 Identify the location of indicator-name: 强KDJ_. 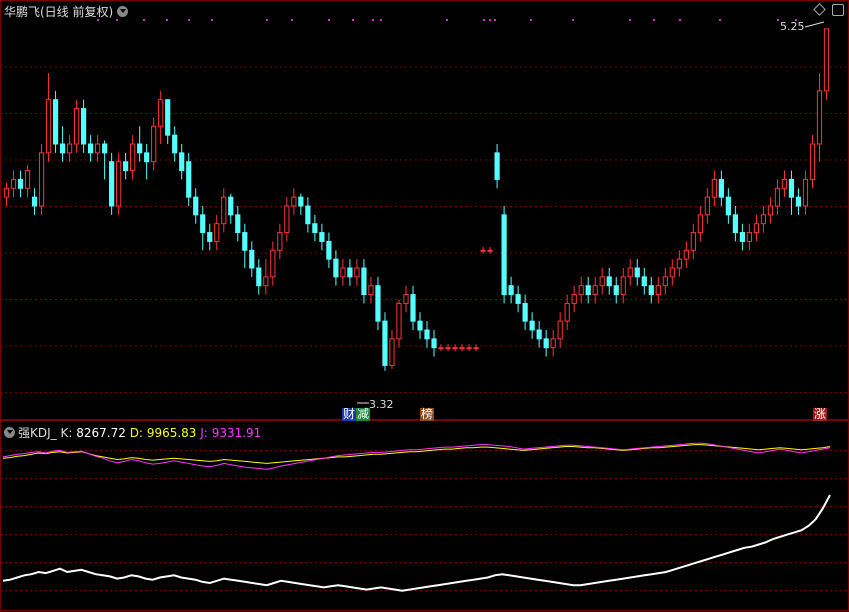
(37, 433).